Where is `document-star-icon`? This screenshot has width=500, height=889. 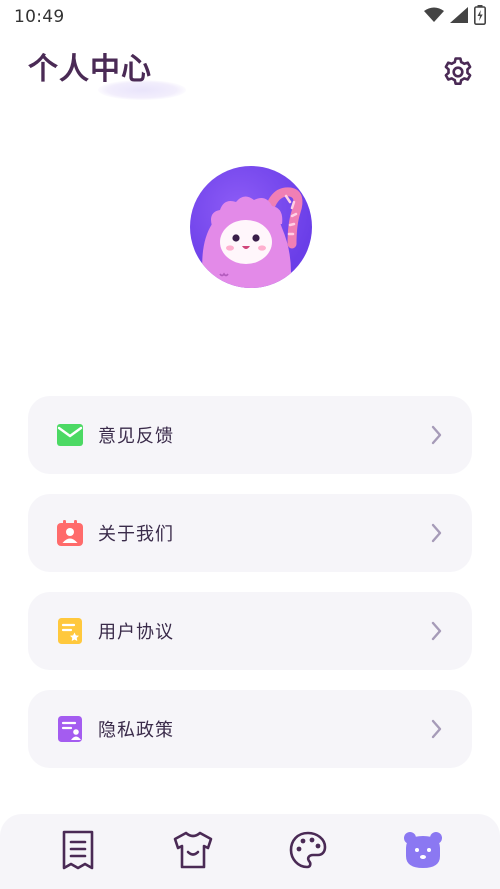
document-star-icon is located at coordinates (70, 631).